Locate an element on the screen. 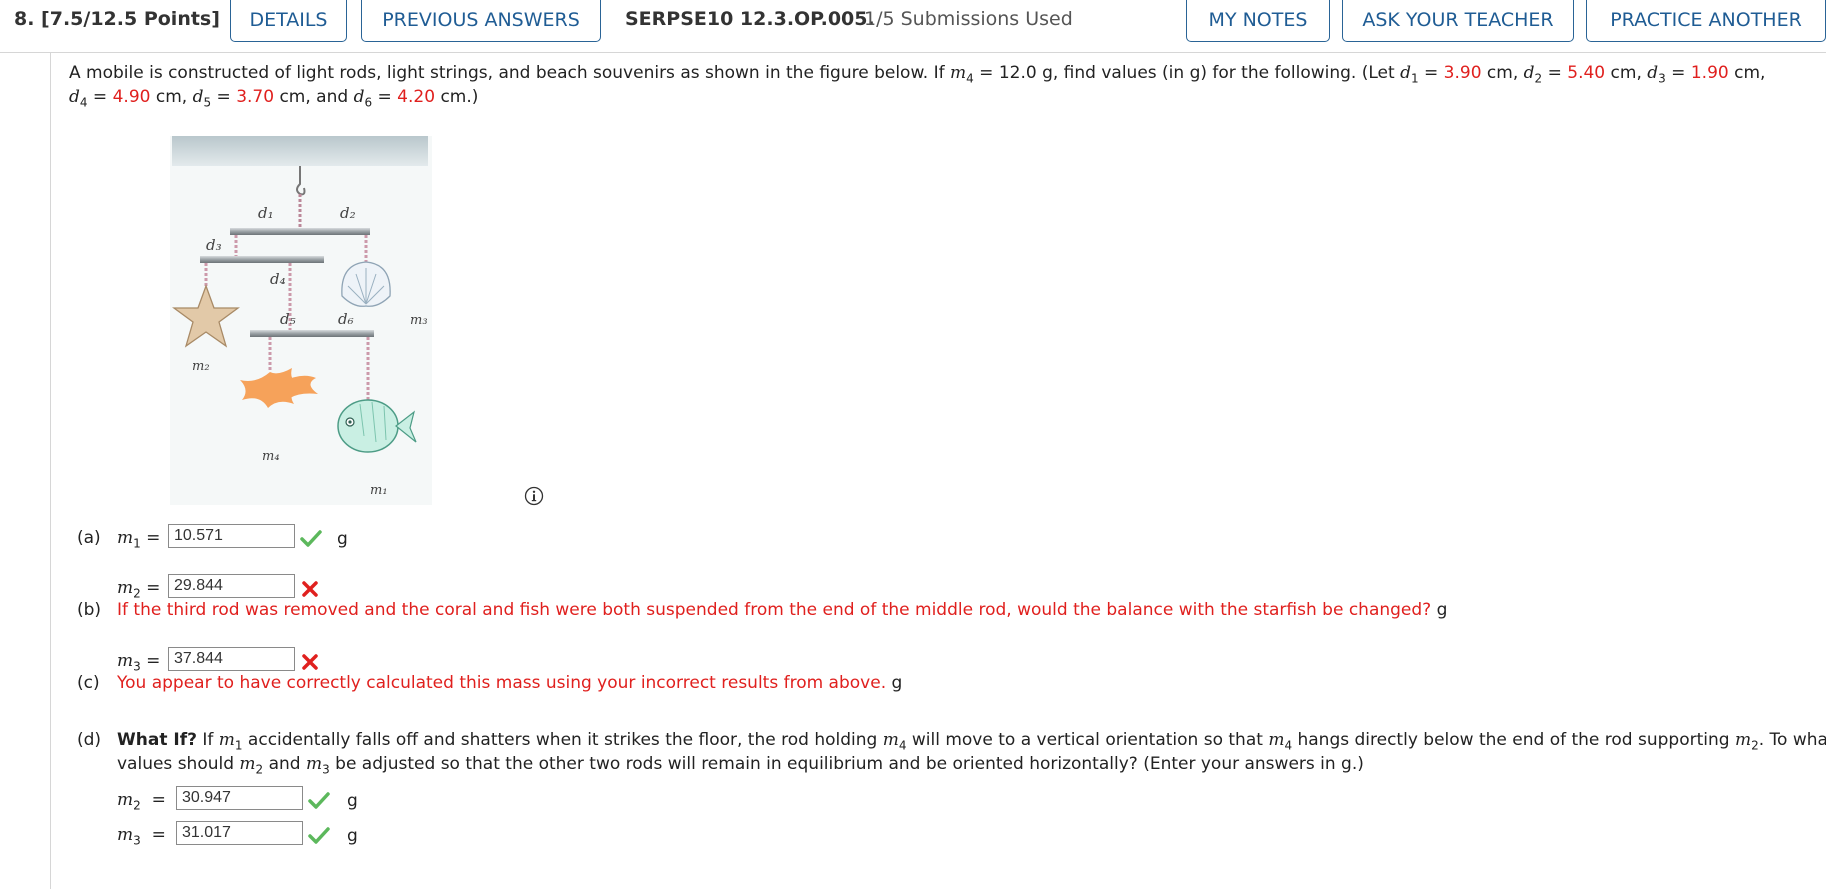 The image size is (1826, 889). fig-label-d5: d₅ is located at coordinates (288, 319).